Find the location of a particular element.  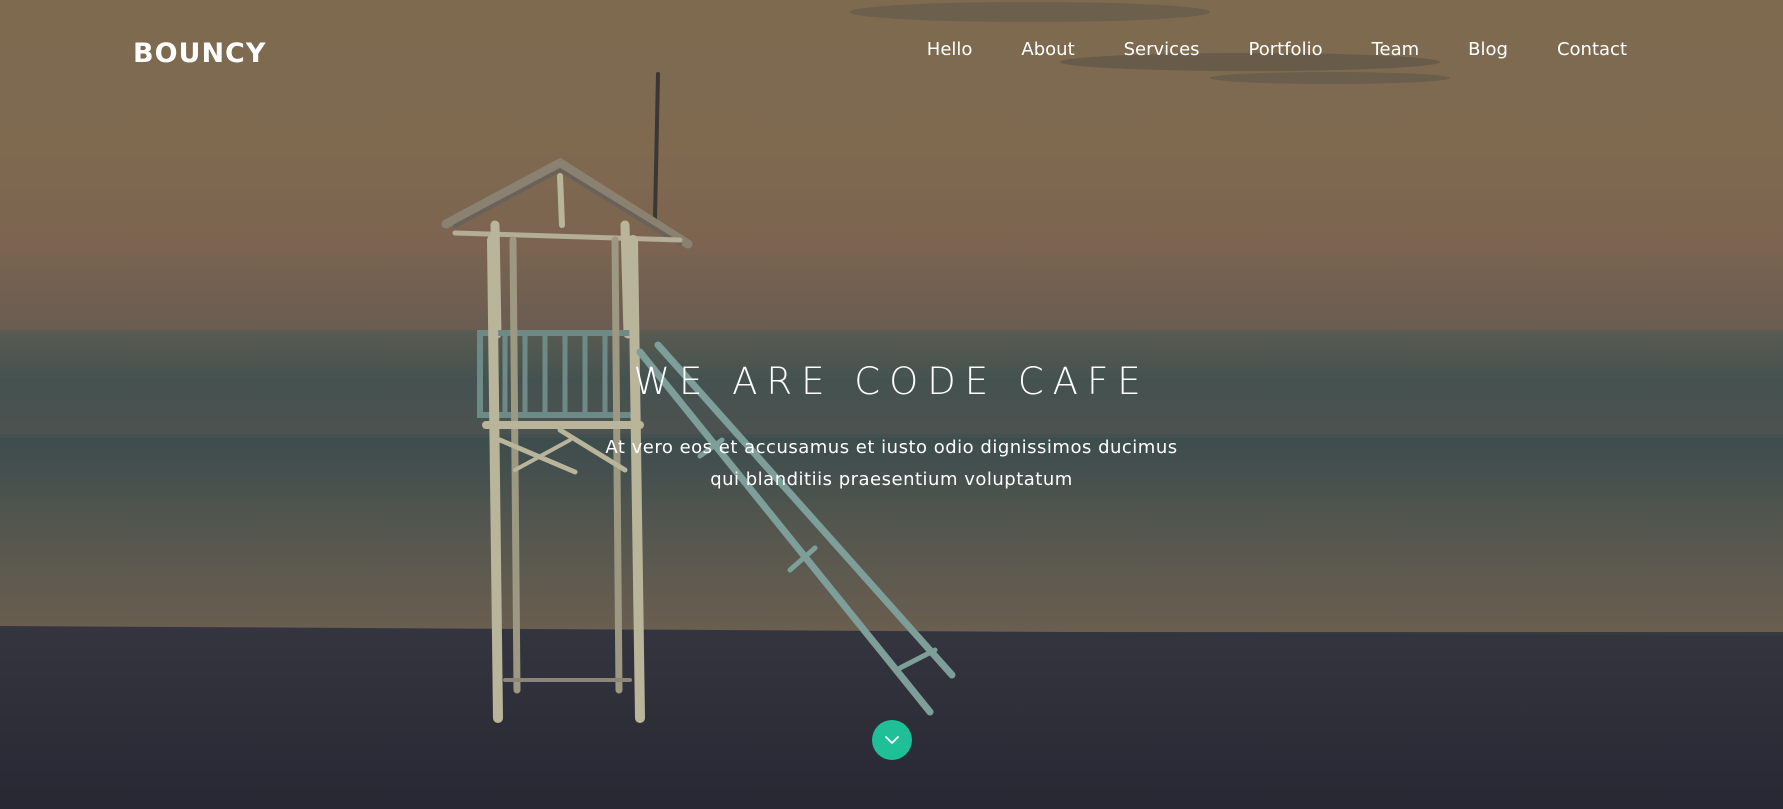

nav-item-hello: Hello is located at coordinates (950, 49).